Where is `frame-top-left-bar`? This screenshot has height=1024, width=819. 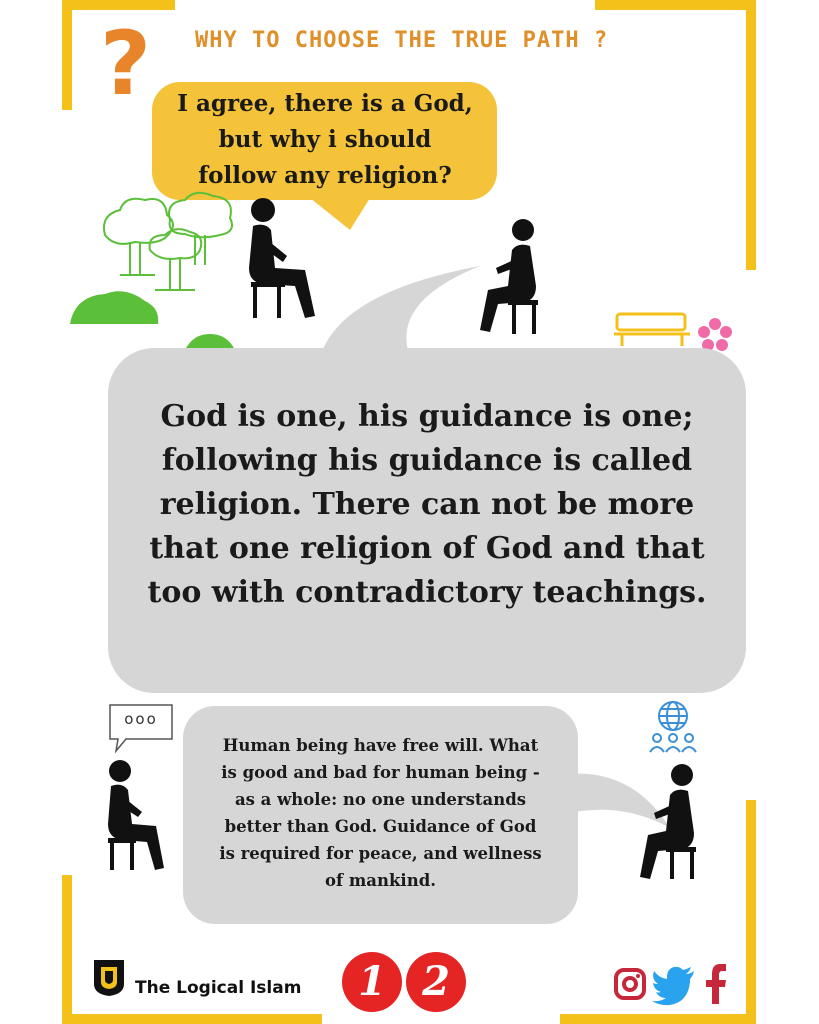 frame-top-left-bar is located at coordinates (122, 5).